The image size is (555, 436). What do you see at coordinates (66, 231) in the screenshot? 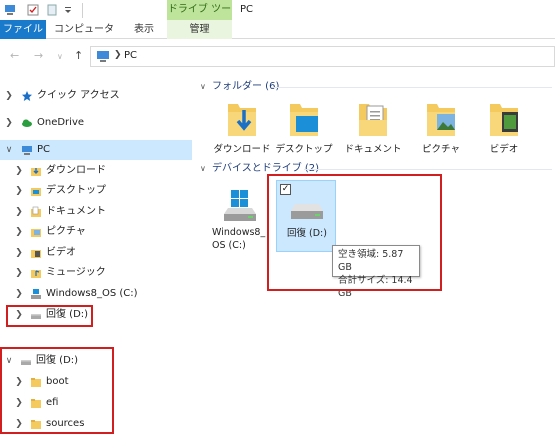
I see `nav-item-label: ピクチャ` at bounding box center [66, 231].